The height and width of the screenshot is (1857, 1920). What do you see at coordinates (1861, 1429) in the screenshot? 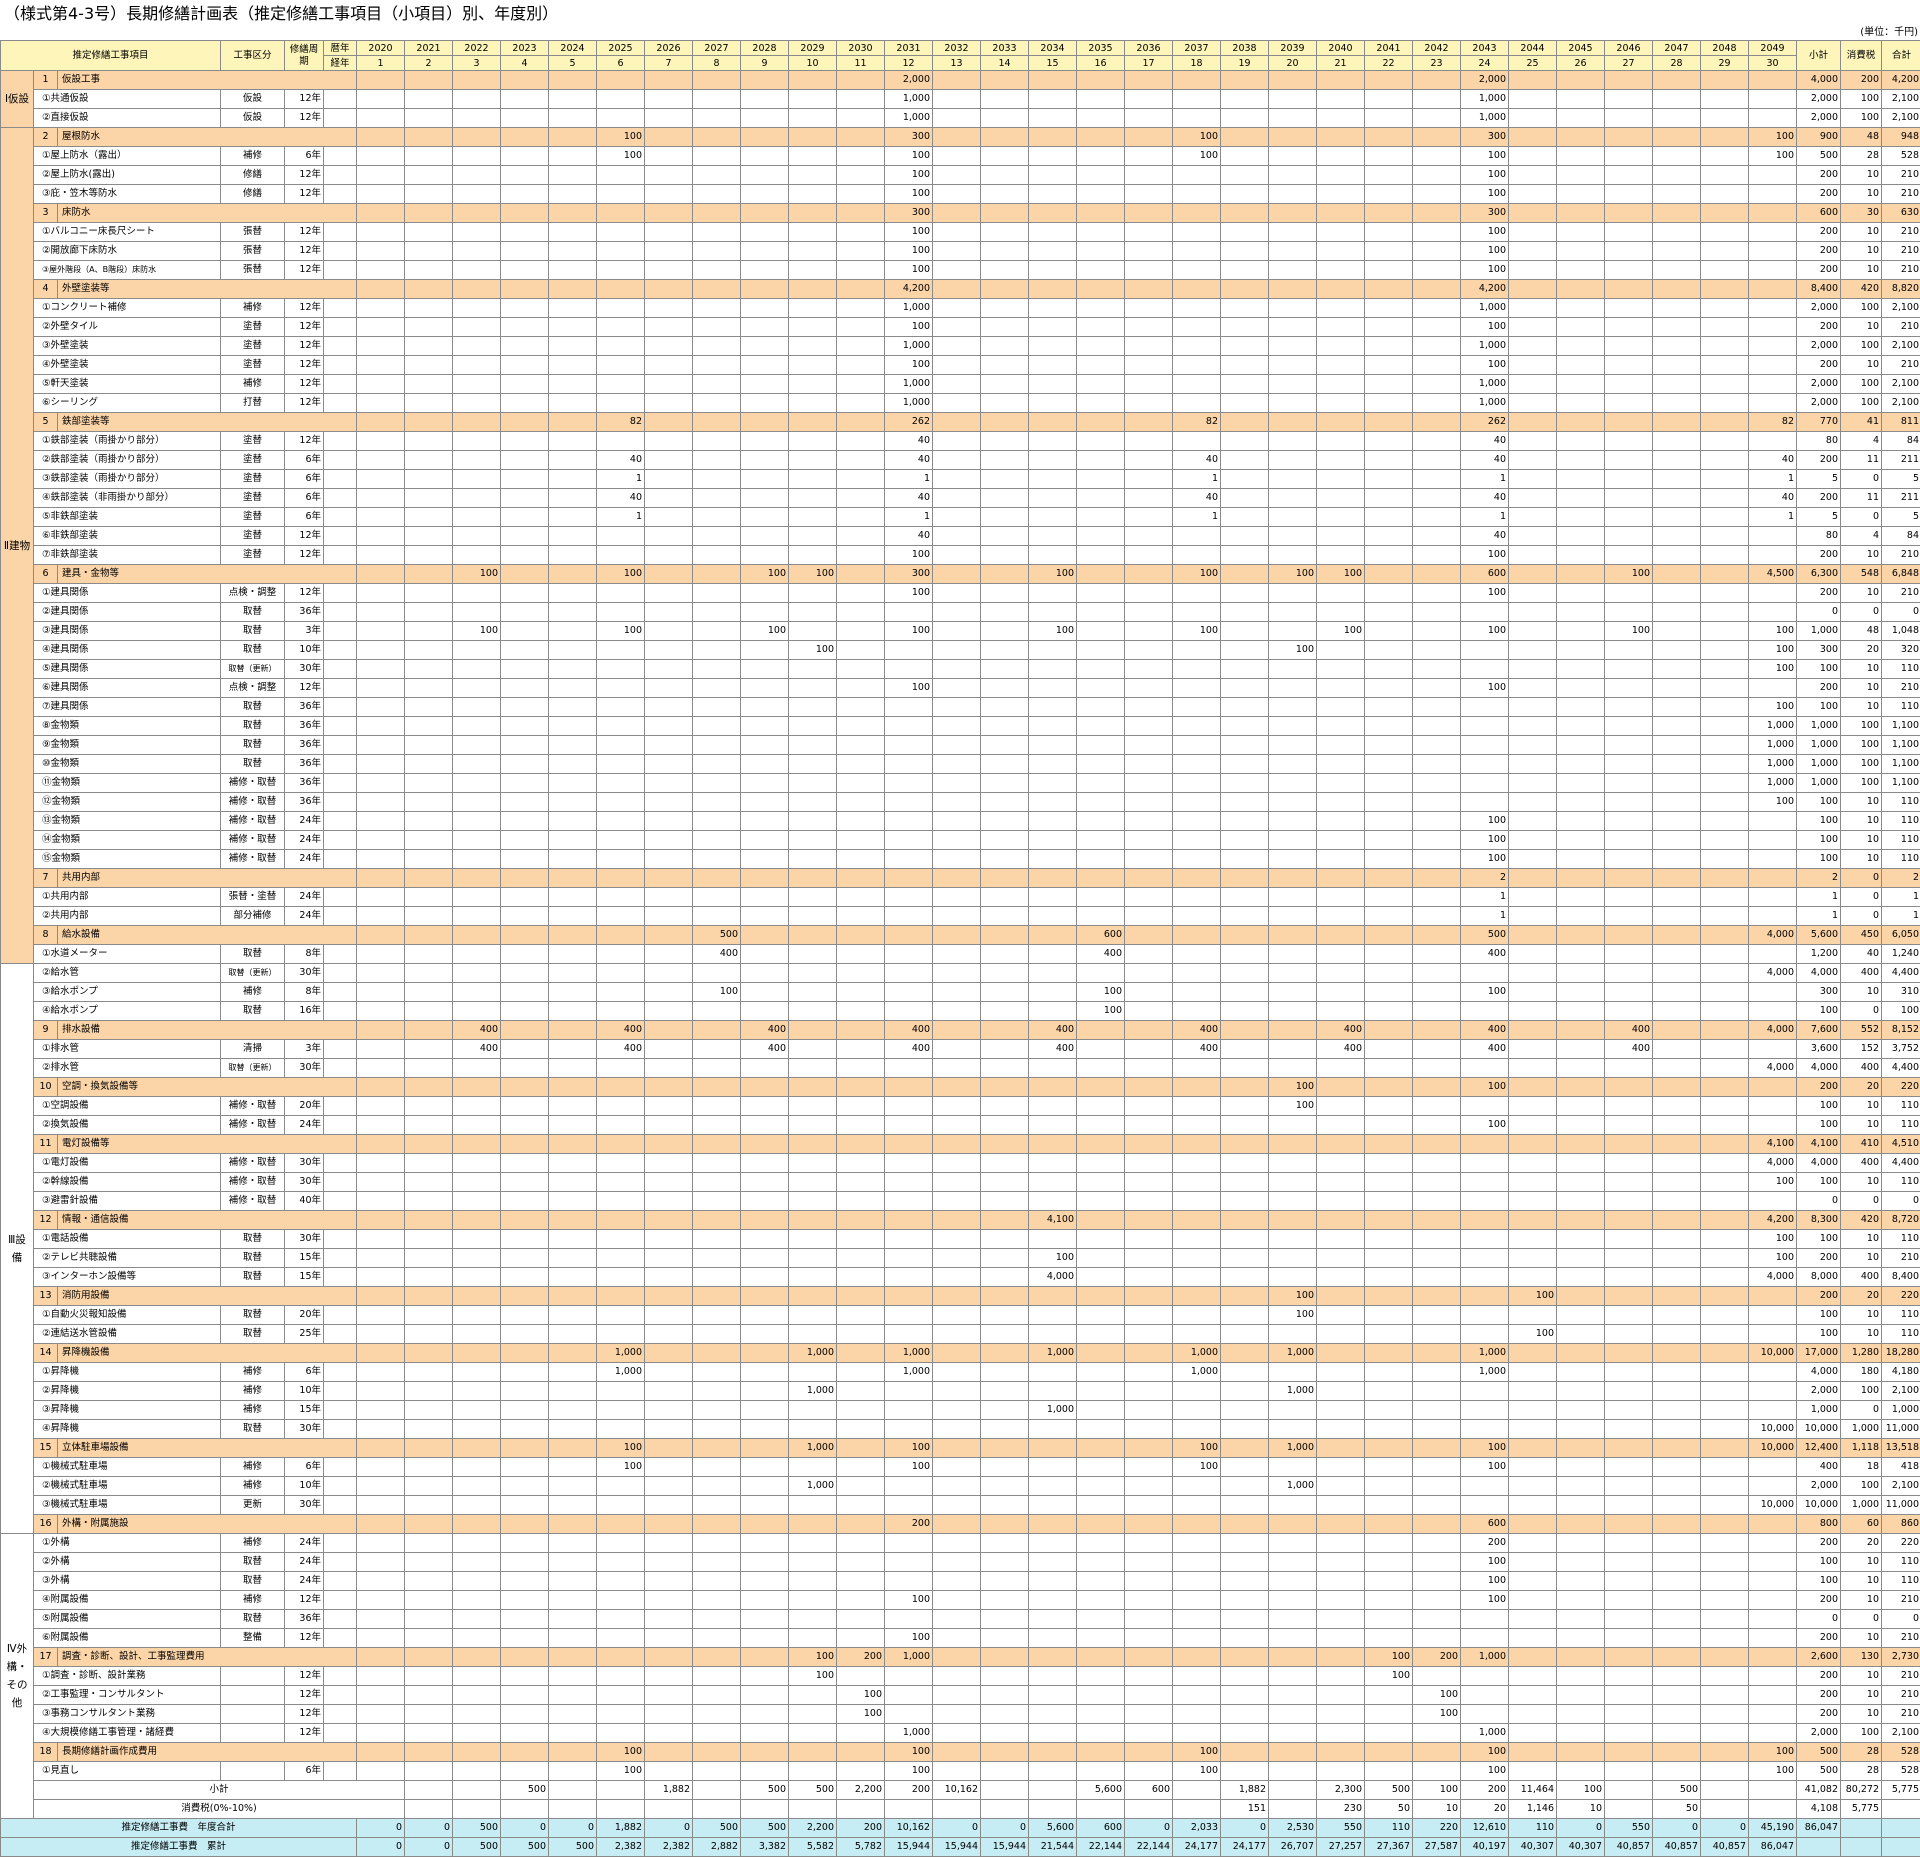
I see `tax-value: 1,000` at bounding box center [1861, 1429].